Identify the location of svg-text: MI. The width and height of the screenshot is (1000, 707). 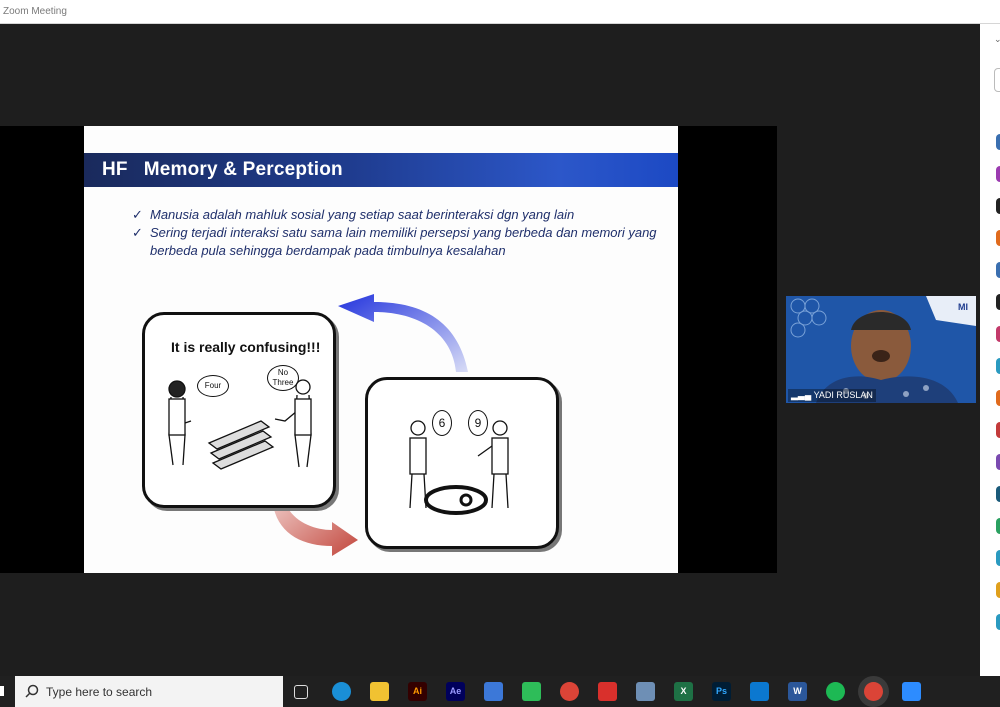
(963, 307).